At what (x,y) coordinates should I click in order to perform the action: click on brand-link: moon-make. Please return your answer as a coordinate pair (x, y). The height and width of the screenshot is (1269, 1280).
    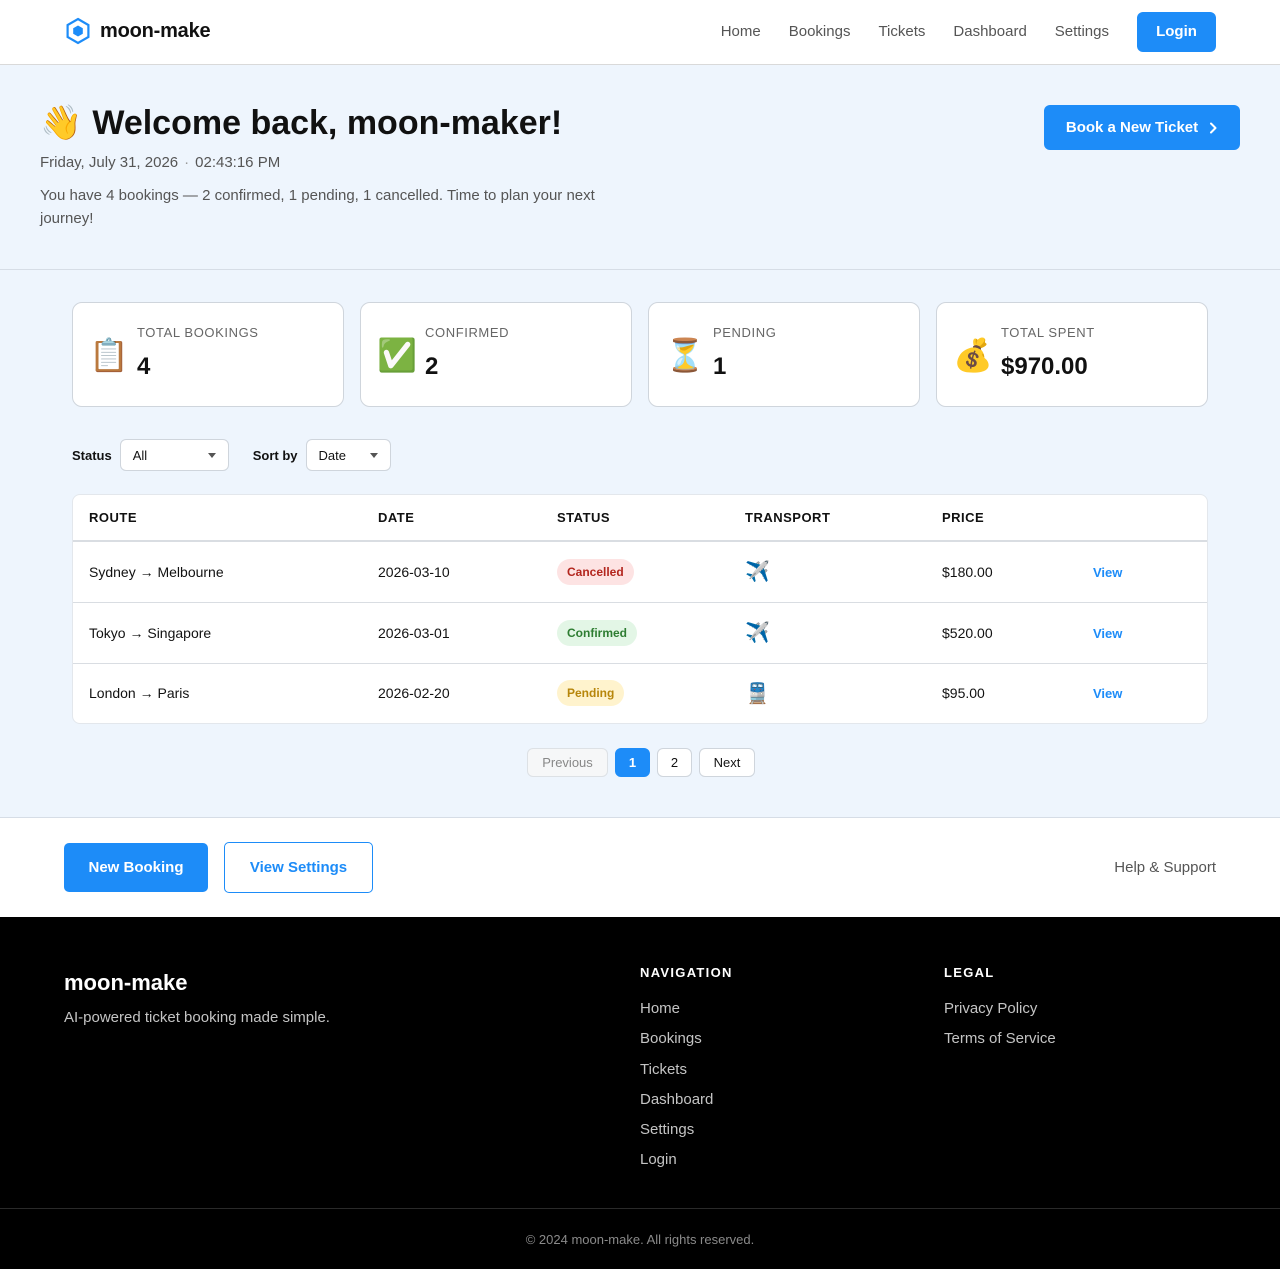
    Looking at the image, I should click on (137, 31).